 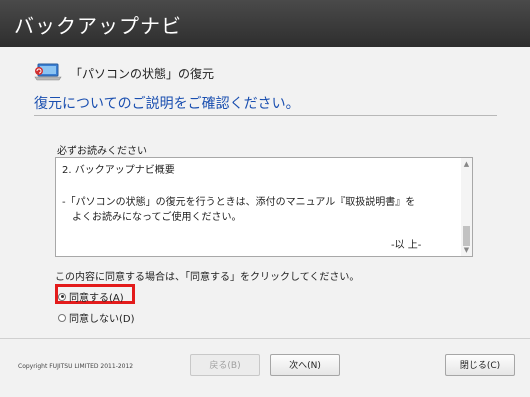 What do you see at coordinates (466, 207) in the screenshot?
I see `notice-scrollbar: ▲ ▼` at bounding box center [466, 207].